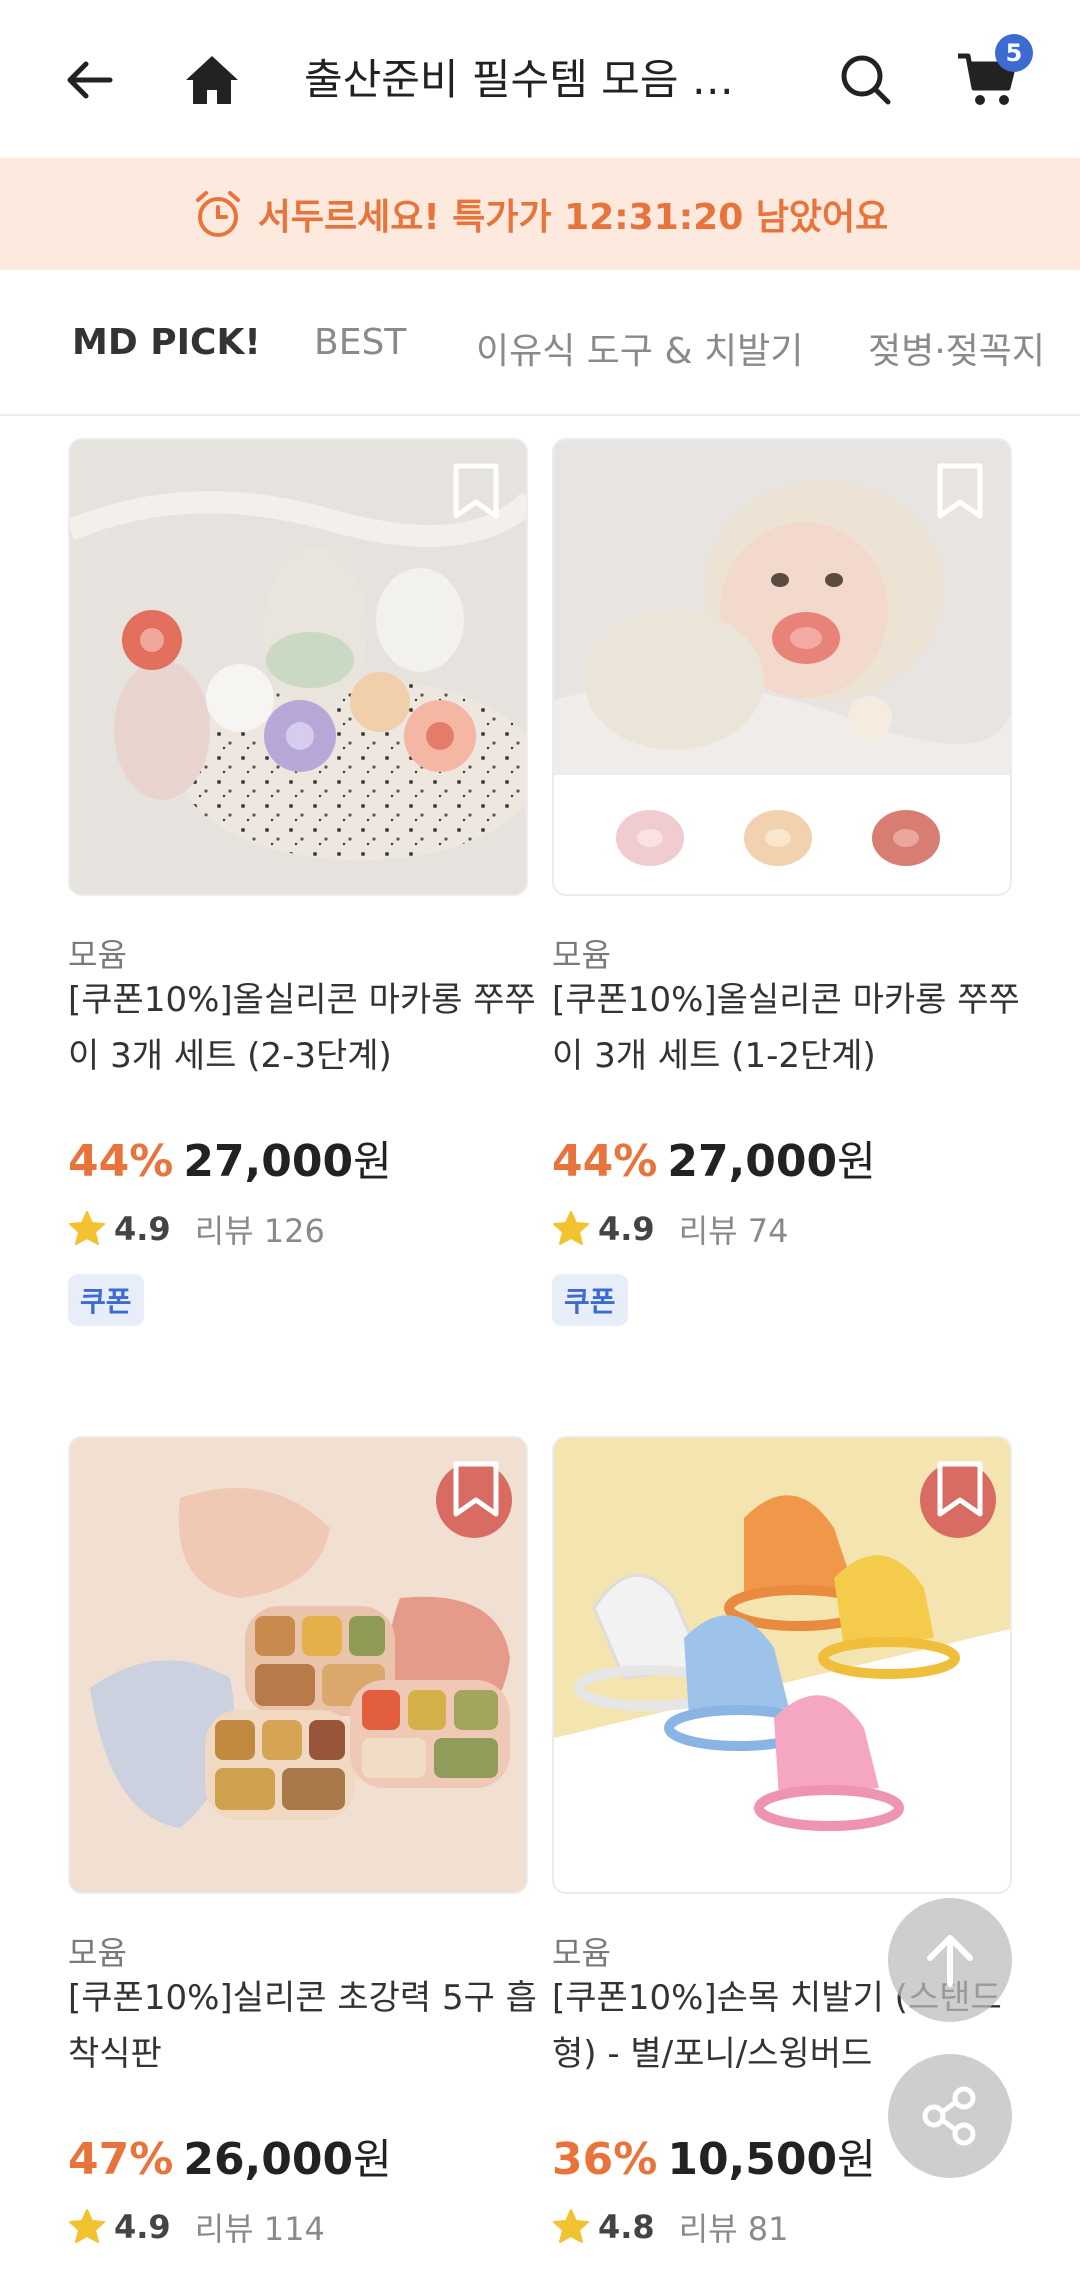  I want to click on review-count: 리뷰 126, so click(259, 1231).